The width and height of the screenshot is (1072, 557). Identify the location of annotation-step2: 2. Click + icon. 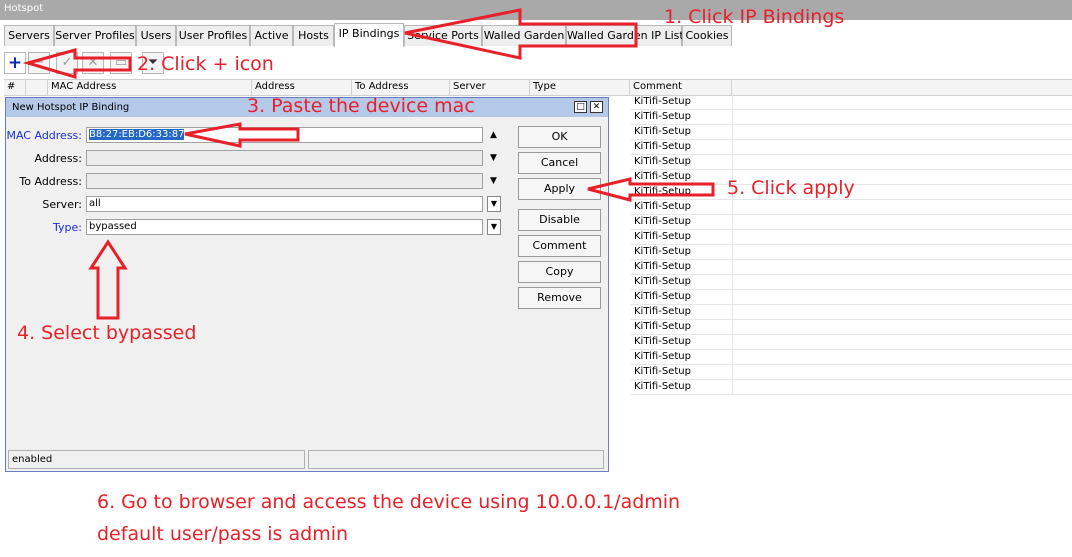
(205, 64).